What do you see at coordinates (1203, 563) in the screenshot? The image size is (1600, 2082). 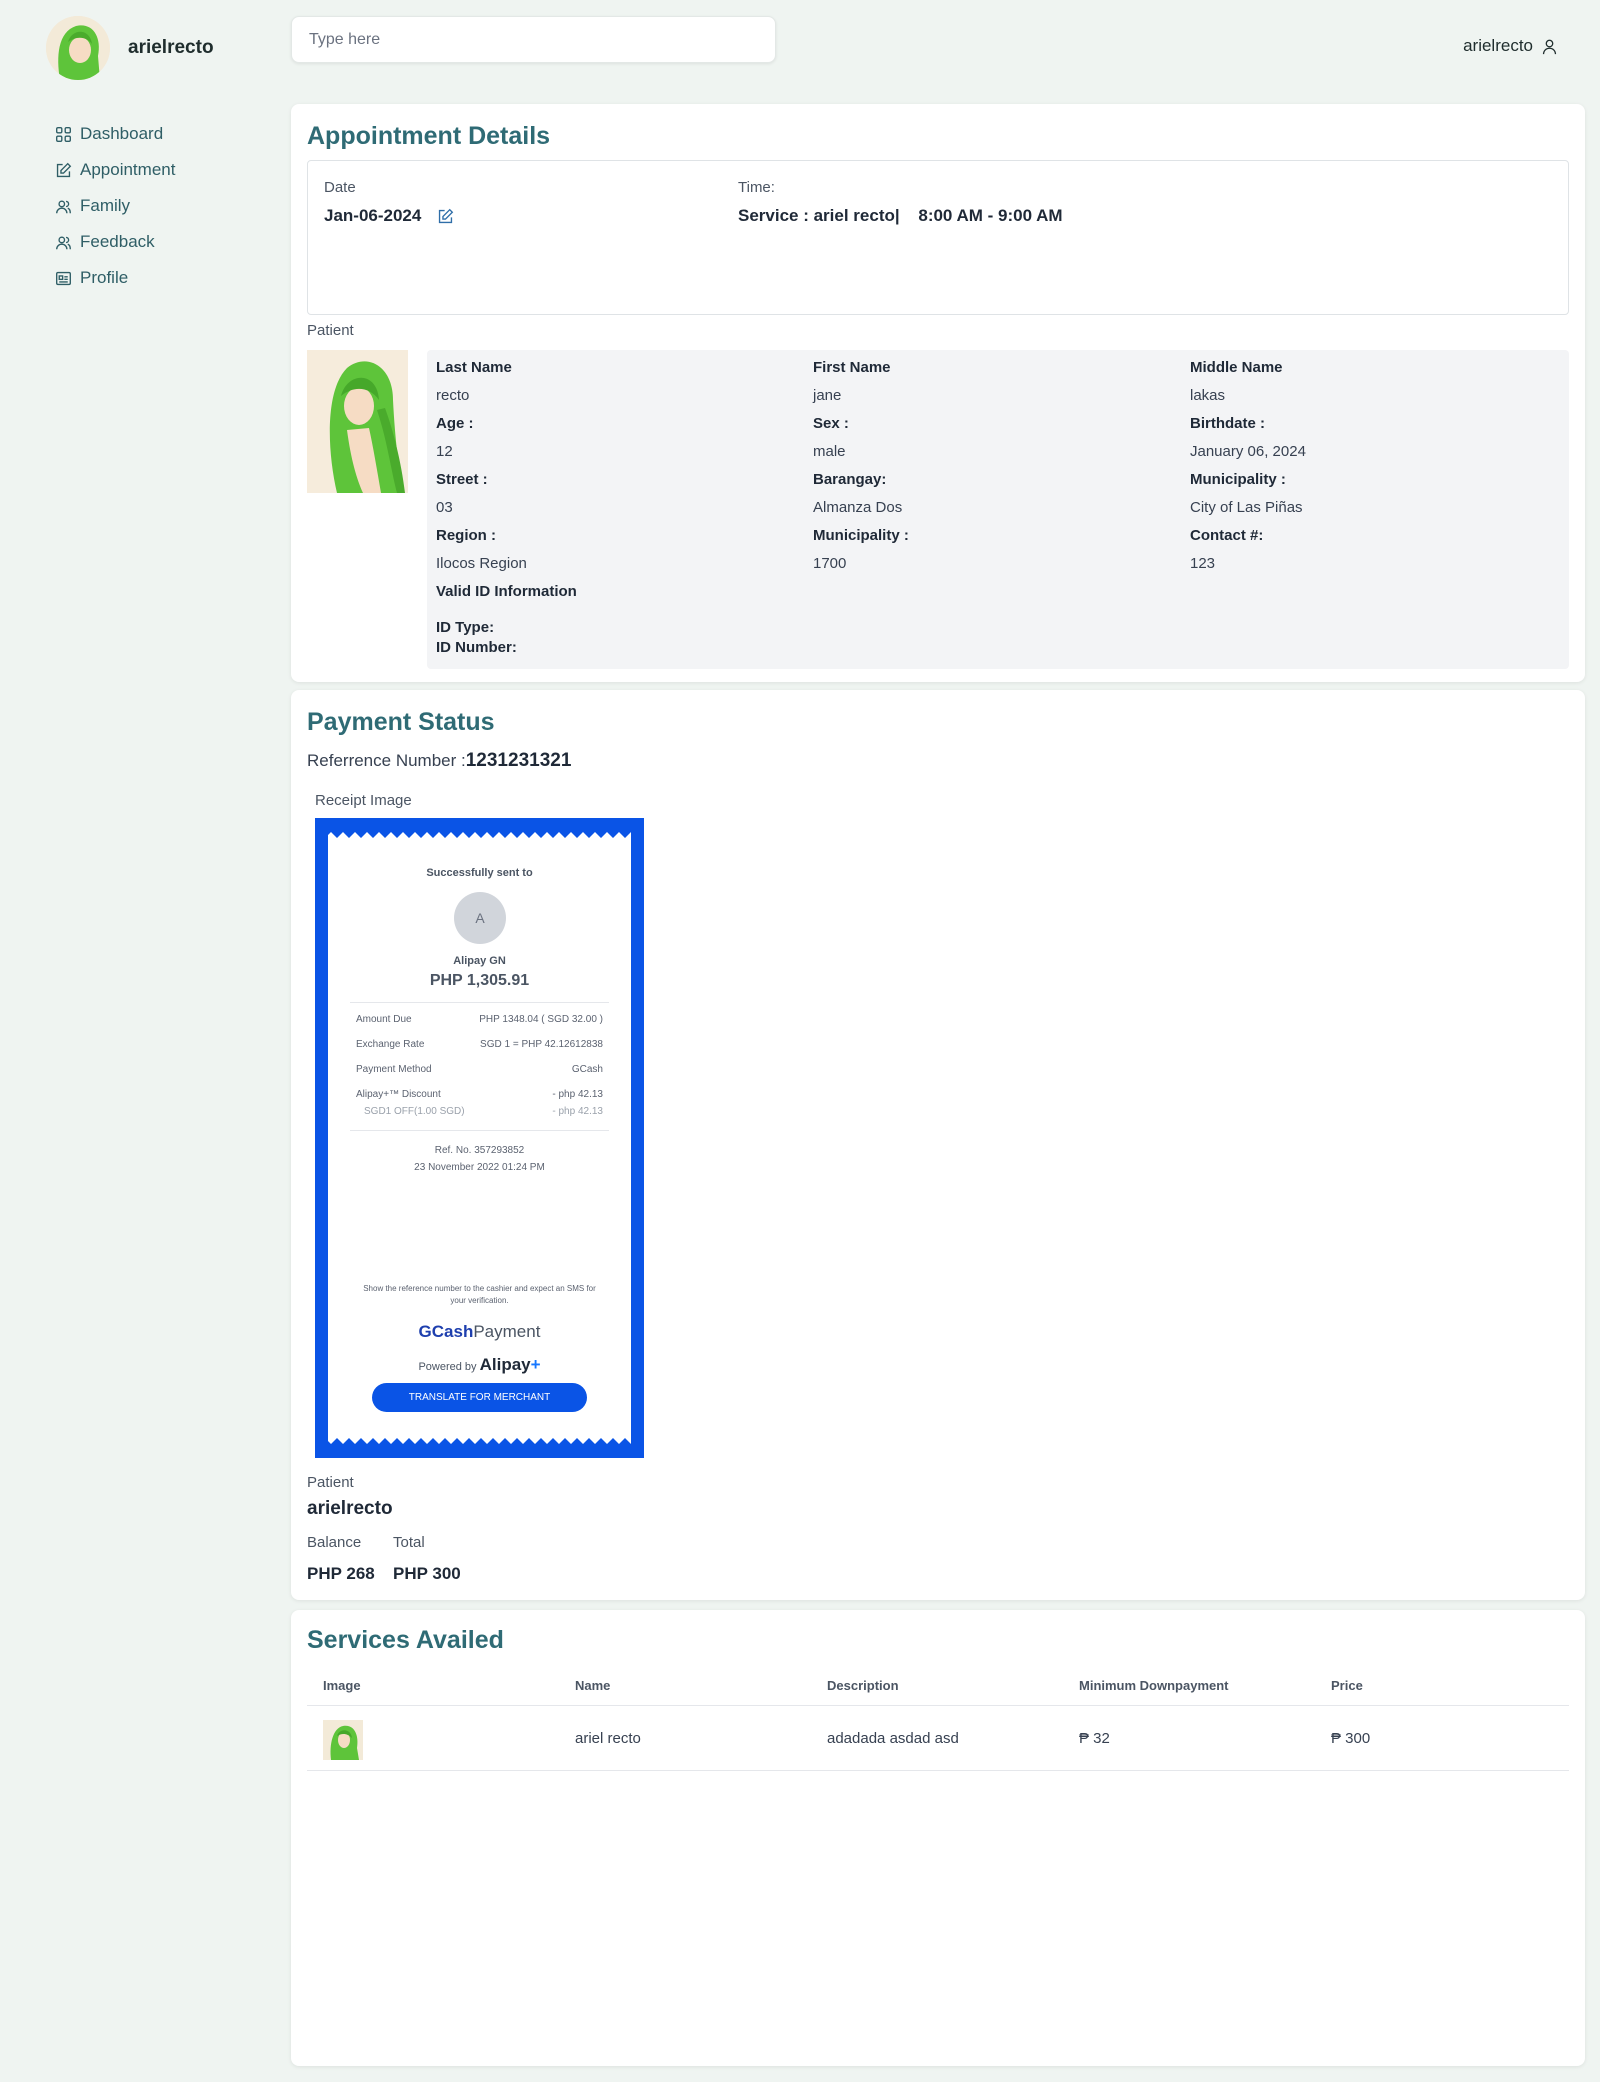 I see `field-value: 123` at bounding box center [1203, 563].